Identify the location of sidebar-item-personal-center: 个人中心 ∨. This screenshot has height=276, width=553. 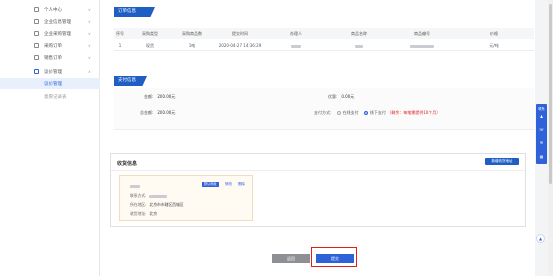
(50, 9).